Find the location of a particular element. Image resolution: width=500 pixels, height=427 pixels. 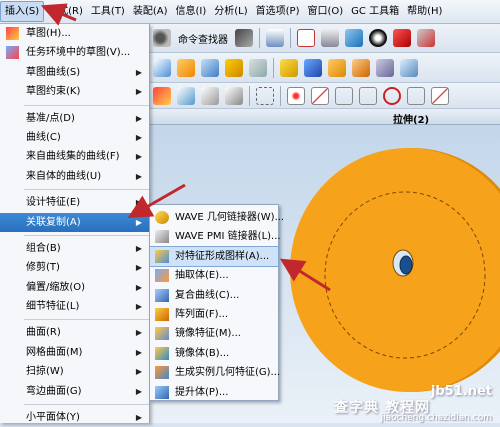

edge-blend-icon is located at coordinates (313, 67).